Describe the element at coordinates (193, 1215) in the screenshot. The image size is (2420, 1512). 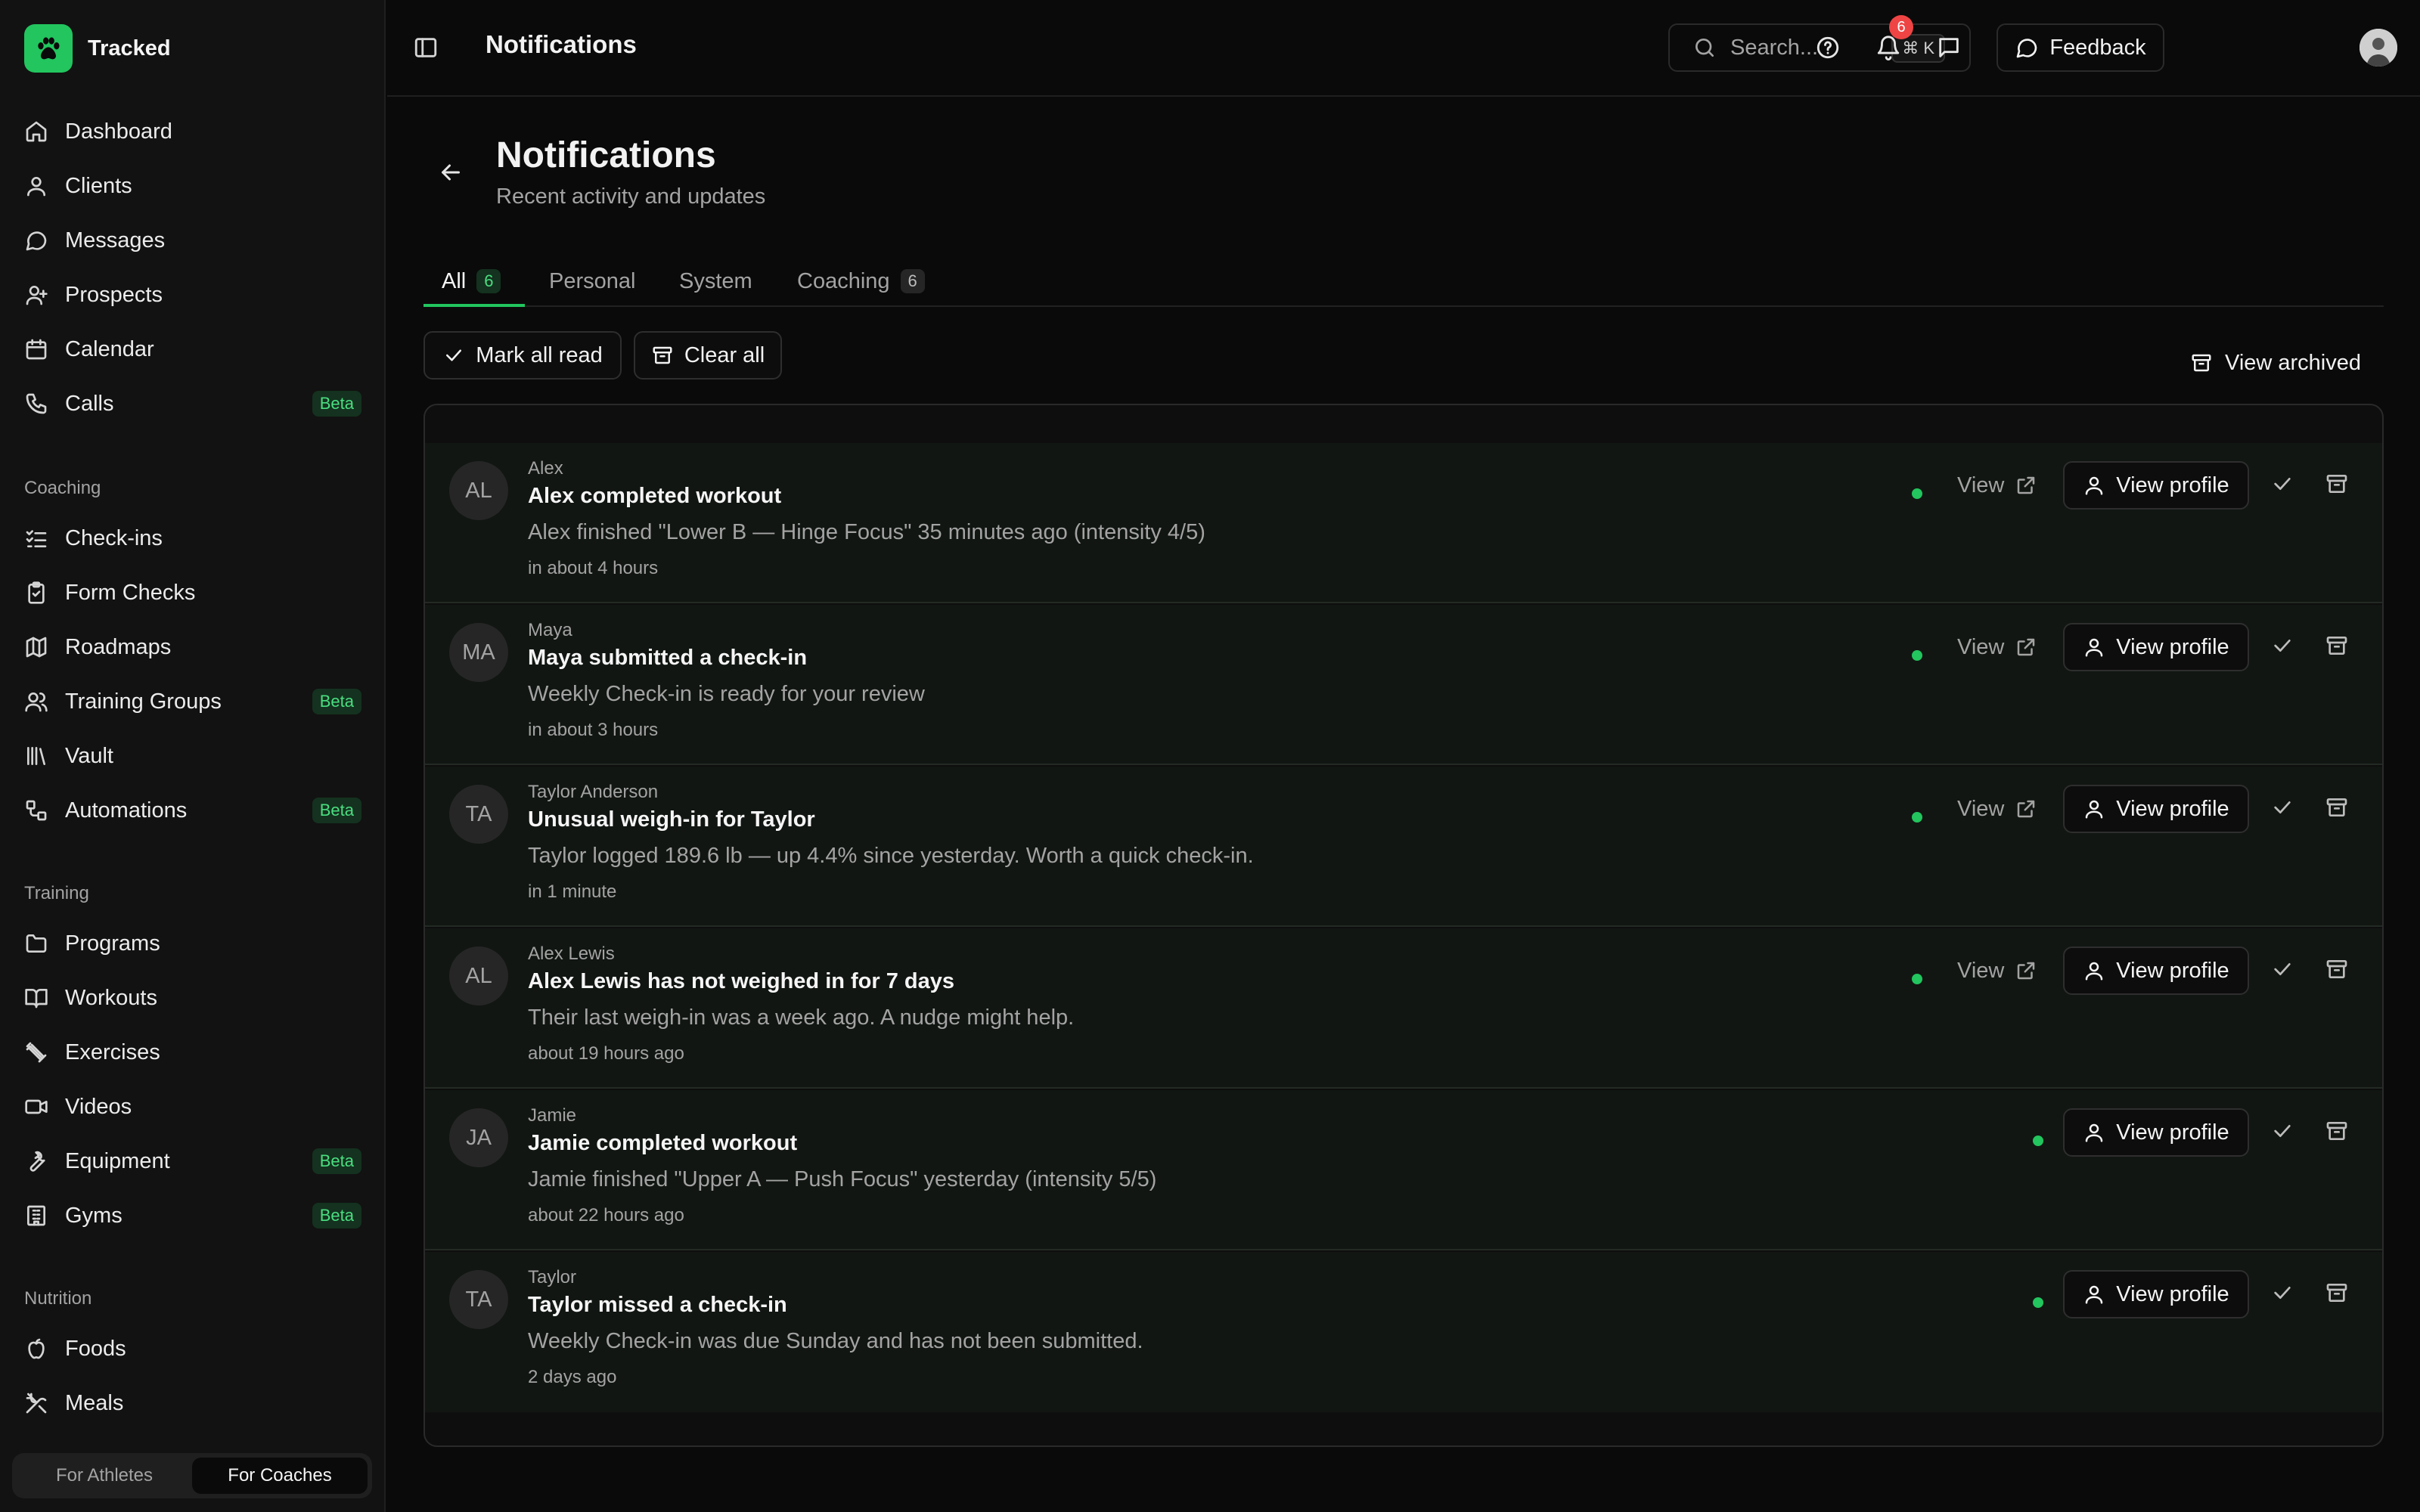
I see `nav-gyms: Gyms Beta` at that location.